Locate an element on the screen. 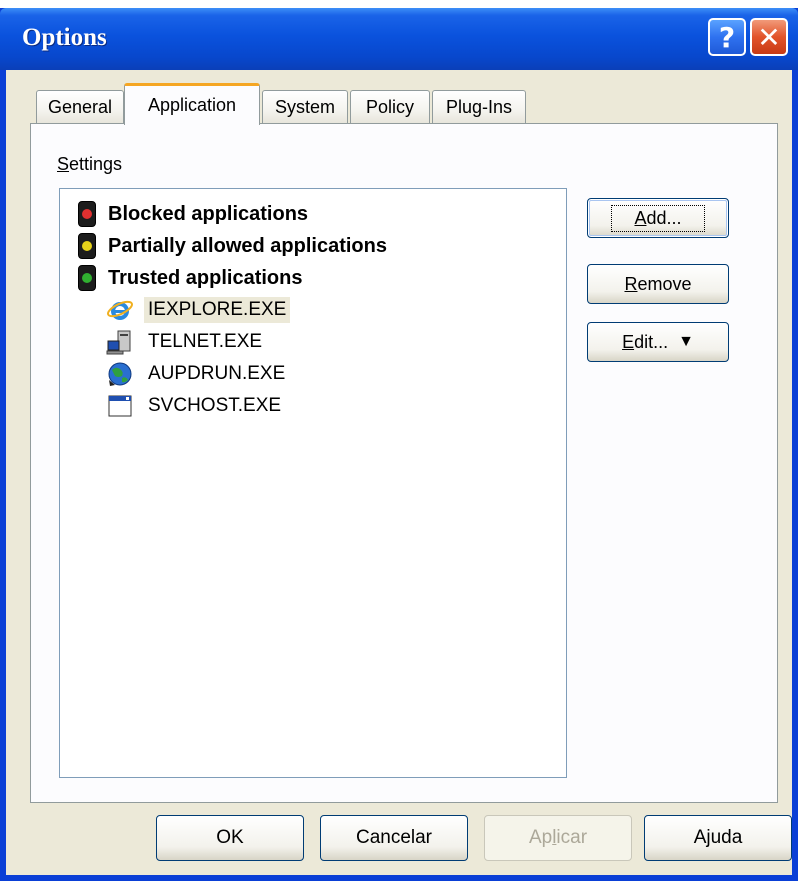 The height and width of the screenshot is (881, 798). internet-explorer-icon is located at coordinates (120, 310).